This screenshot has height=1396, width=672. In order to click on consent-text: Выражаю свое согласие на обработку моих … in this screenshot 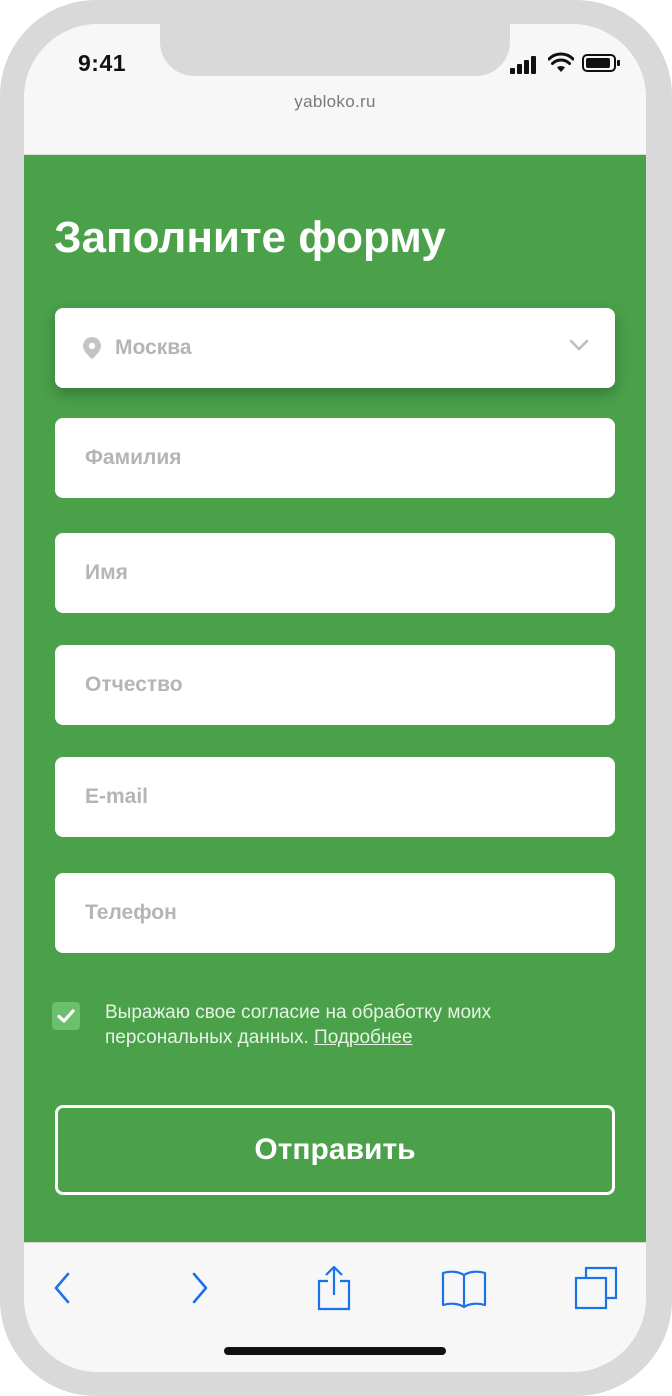, I will do `click(345, 1025)`.